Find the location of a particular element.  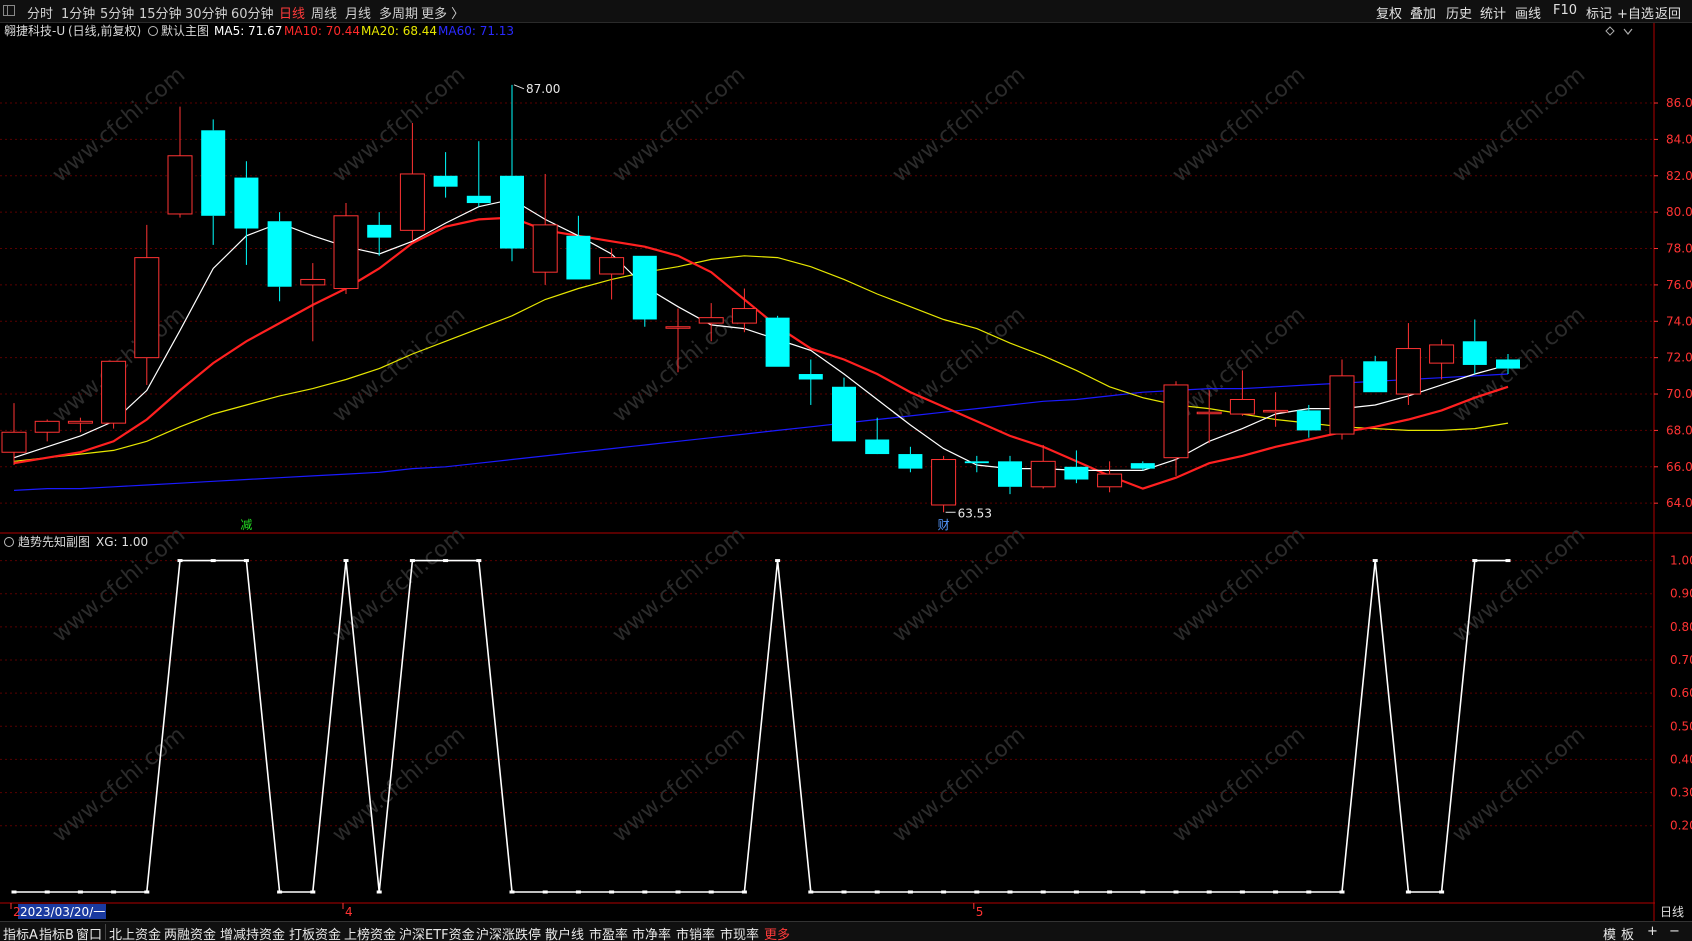

indicator-a-tab: 指标A is located at coordinates (20, 932).